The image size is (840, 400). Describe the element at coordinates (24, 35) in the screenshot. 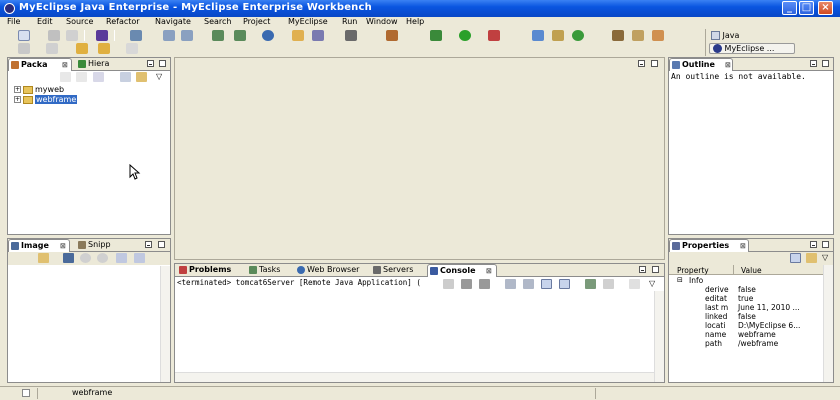

I see `new-icon` at that location.